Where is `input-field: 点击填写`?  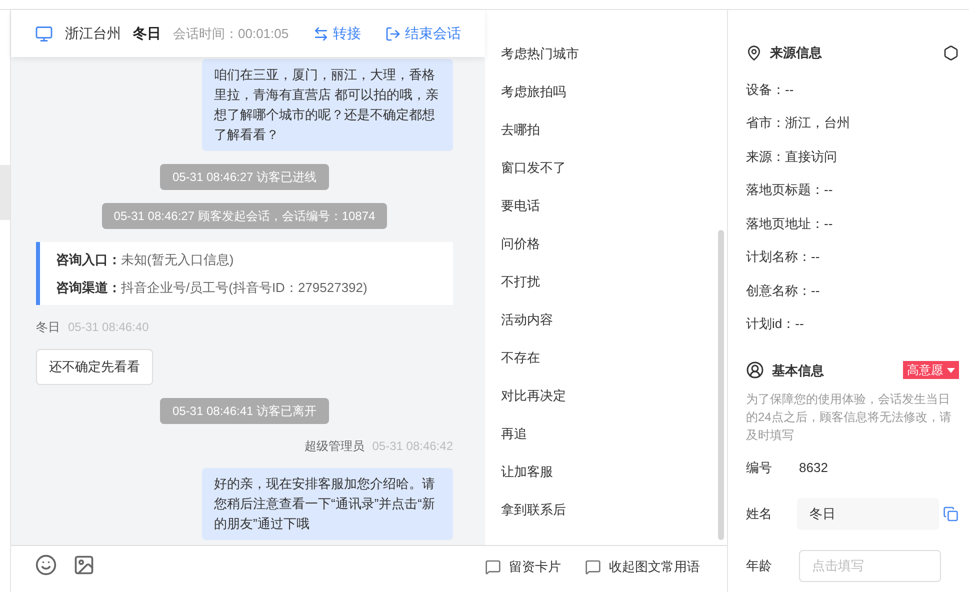
input-field: 点击填写 is located at coordinates (870, 566).